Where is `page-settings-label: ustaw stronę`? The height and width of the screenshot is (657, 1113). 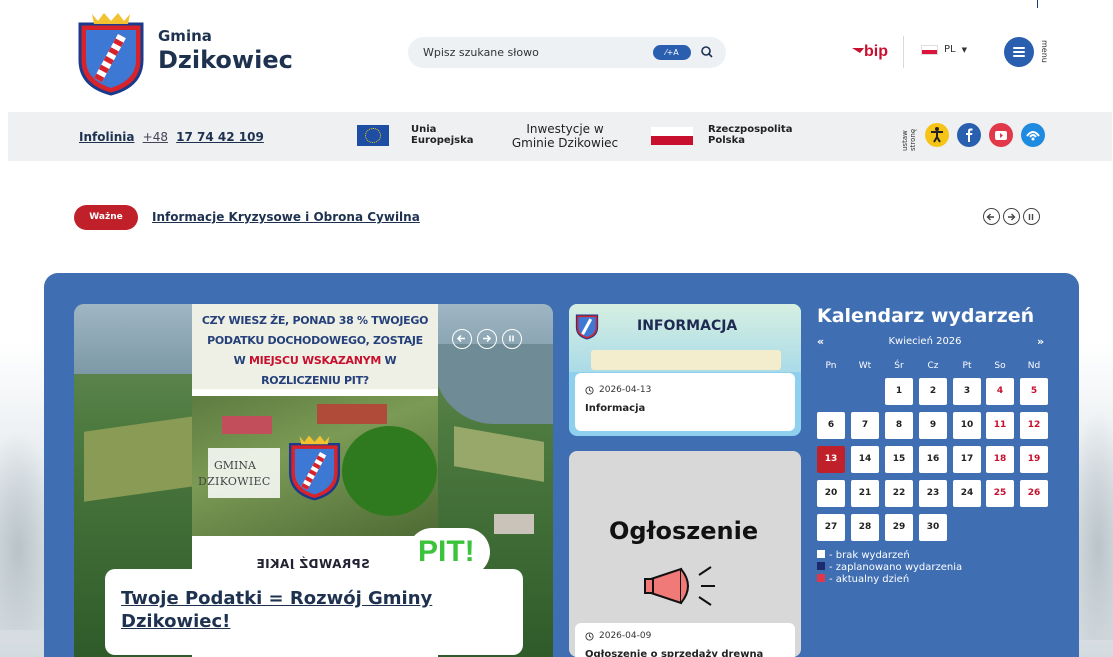 page-settings-label: ustaw stronę is located at coordinates (909, 136).